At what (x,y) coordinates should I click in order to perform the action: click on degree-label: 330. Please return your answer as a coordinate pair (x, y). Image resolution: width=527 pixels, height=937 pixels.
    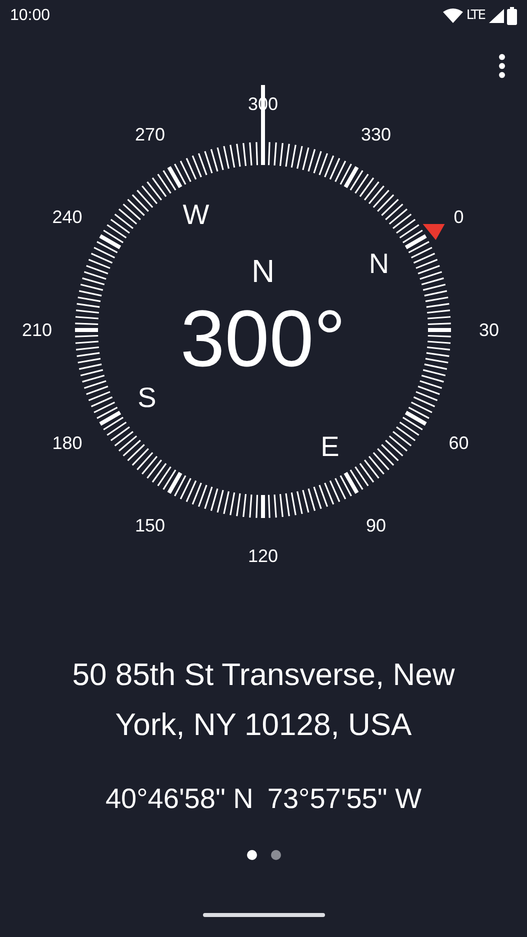
    Looking at the image, I should click on (376, 134).